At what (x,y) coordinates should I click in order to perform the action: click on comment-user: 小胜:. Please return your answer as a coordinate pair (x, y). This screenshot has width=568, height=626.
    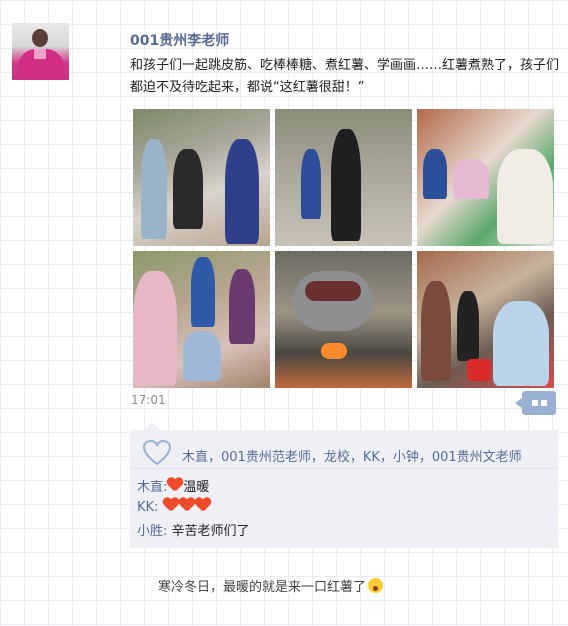
    Looking at the image, I should click on (152, 531).